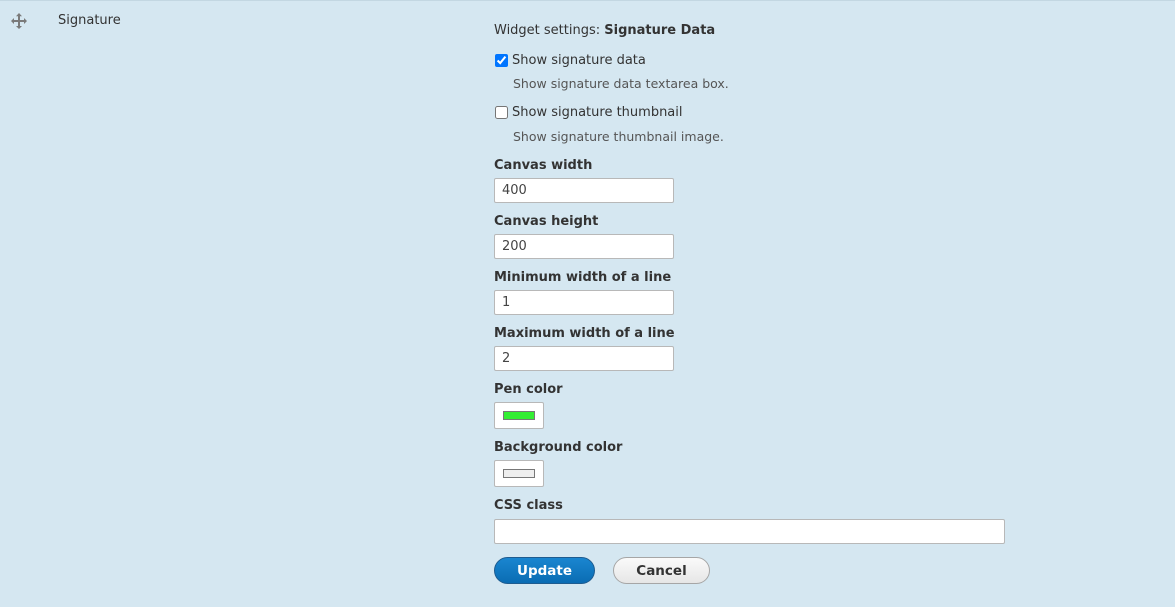 This screenshot has width=1175, height=607. I want to click on show-signature-data-description: Show signature data textarea box., so click(621, 83).